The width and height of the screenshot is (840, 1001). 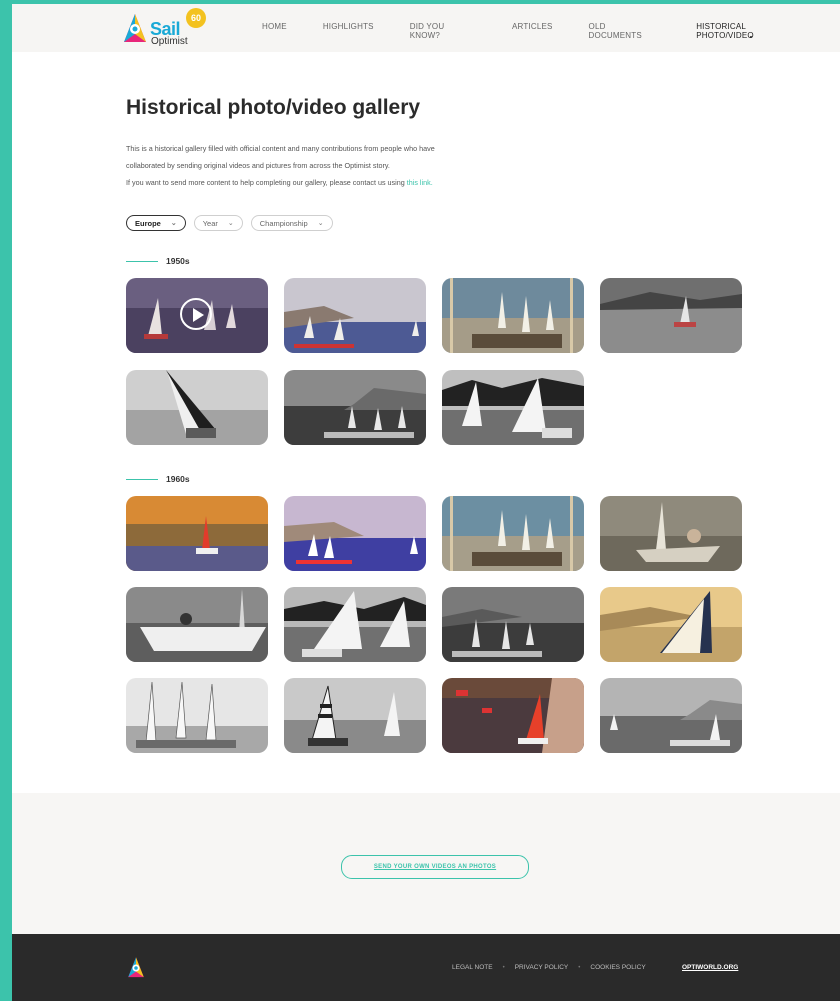 I want to click on cookies-policy-link: COOKIES POLICY, so click(x=617, y=967).